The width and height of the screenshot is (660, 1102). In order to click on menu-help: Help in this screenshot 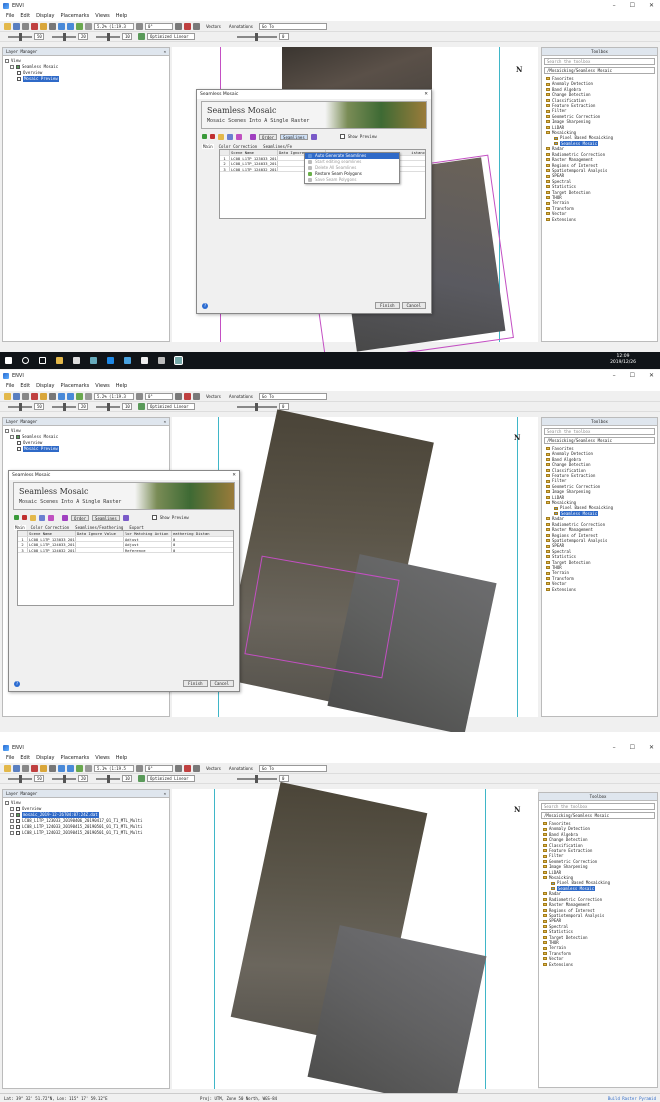, I will do `click(121, 16)`.